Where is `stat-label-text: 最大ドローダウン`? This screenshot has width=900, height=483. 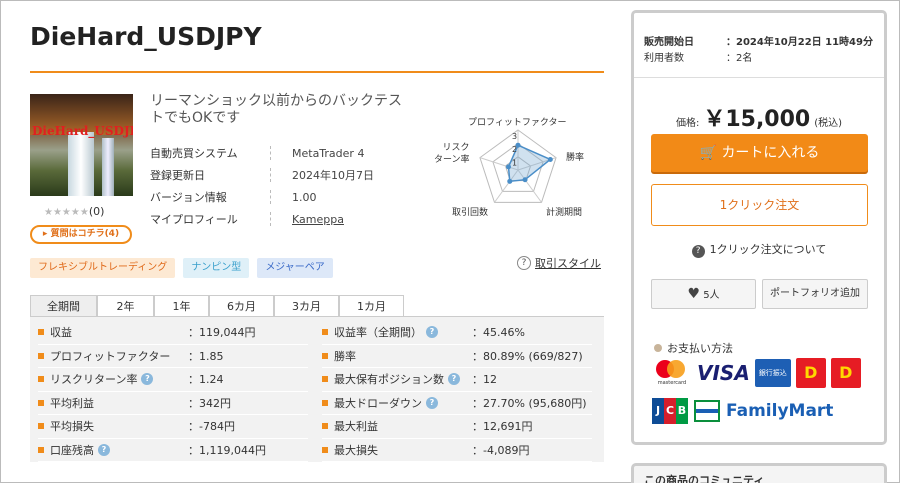 stat-label-text: 最大ドローダウン is located at coordinates (378, 403).